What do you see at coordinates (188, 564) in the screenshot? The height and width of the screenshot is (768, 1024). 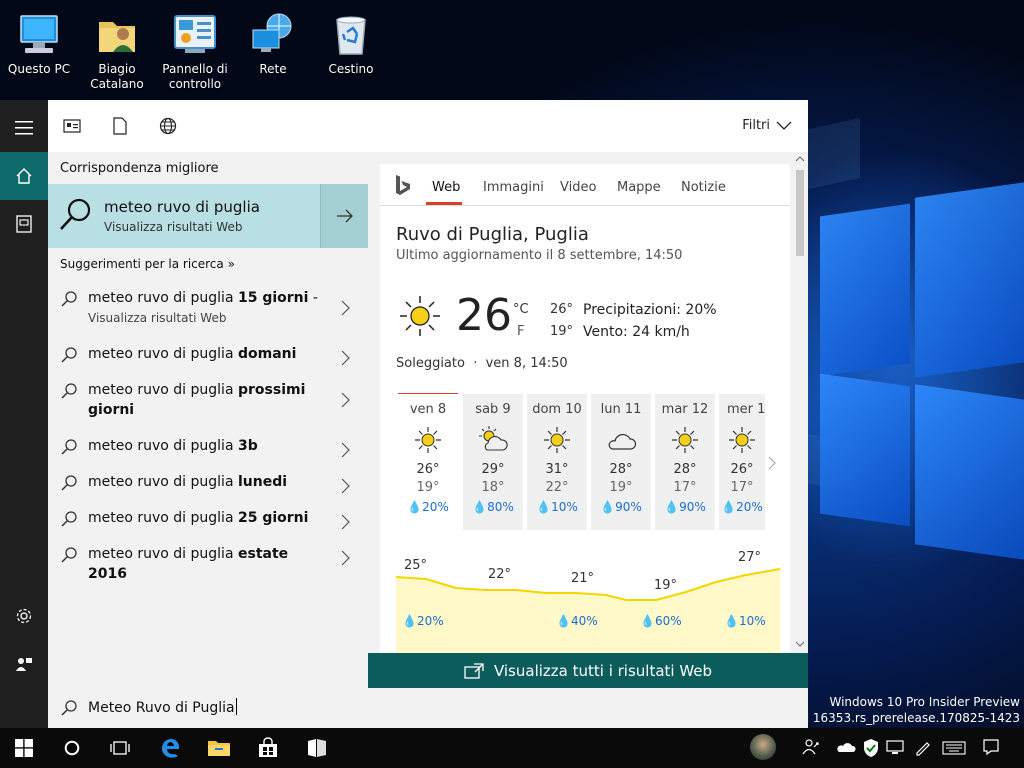 I see `suggestion-text: meteo ruvo di puglia estate 2016` at bounding box center [188, 564].